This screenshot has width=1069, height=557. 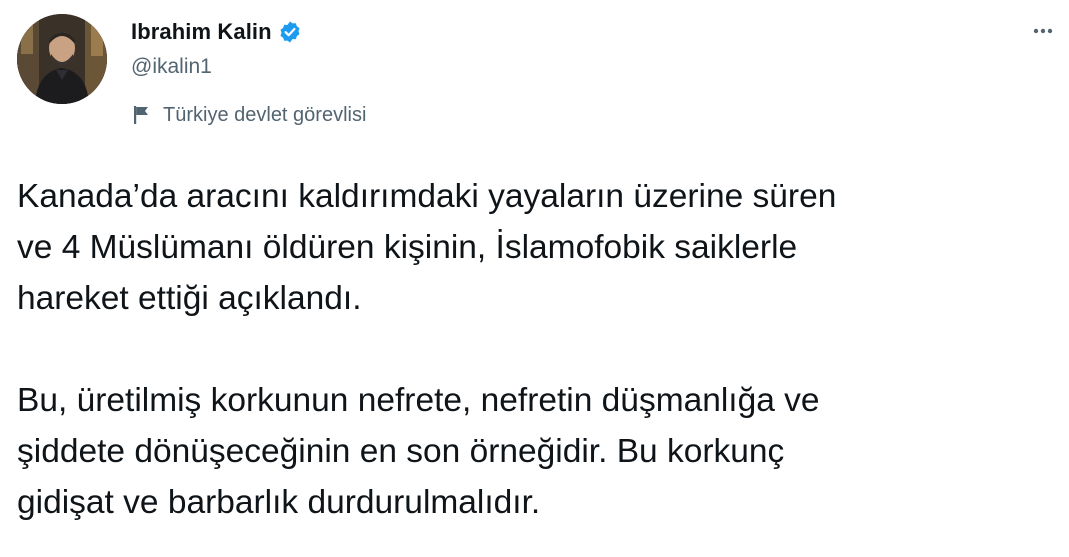 I want to click on more-options-icon, so click(x=1043, y=31).